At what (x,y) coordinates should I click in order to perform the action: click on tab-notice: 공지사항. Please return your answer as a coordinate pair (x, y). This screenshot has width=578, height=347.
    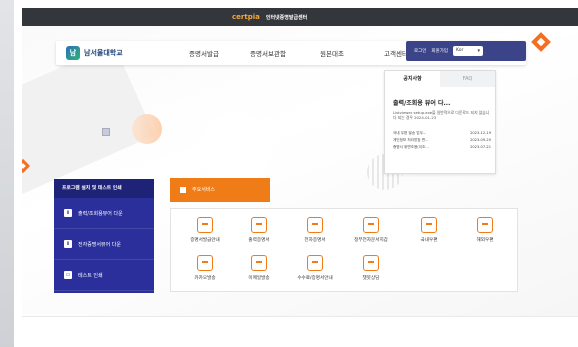
    Looking at the image, I should click on (412, 79).